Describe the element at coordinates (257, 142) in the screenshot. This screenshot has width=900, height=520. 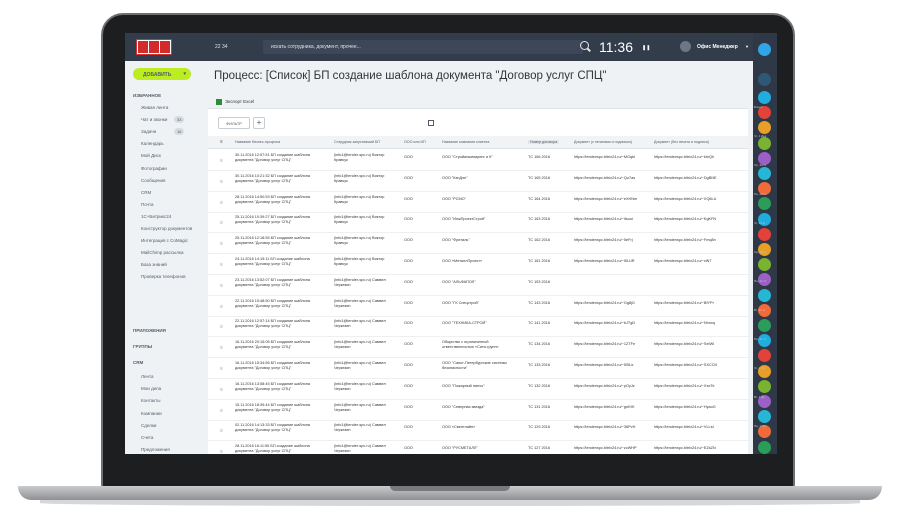
I see `column-header: Название бизнес-процесса` at that location.